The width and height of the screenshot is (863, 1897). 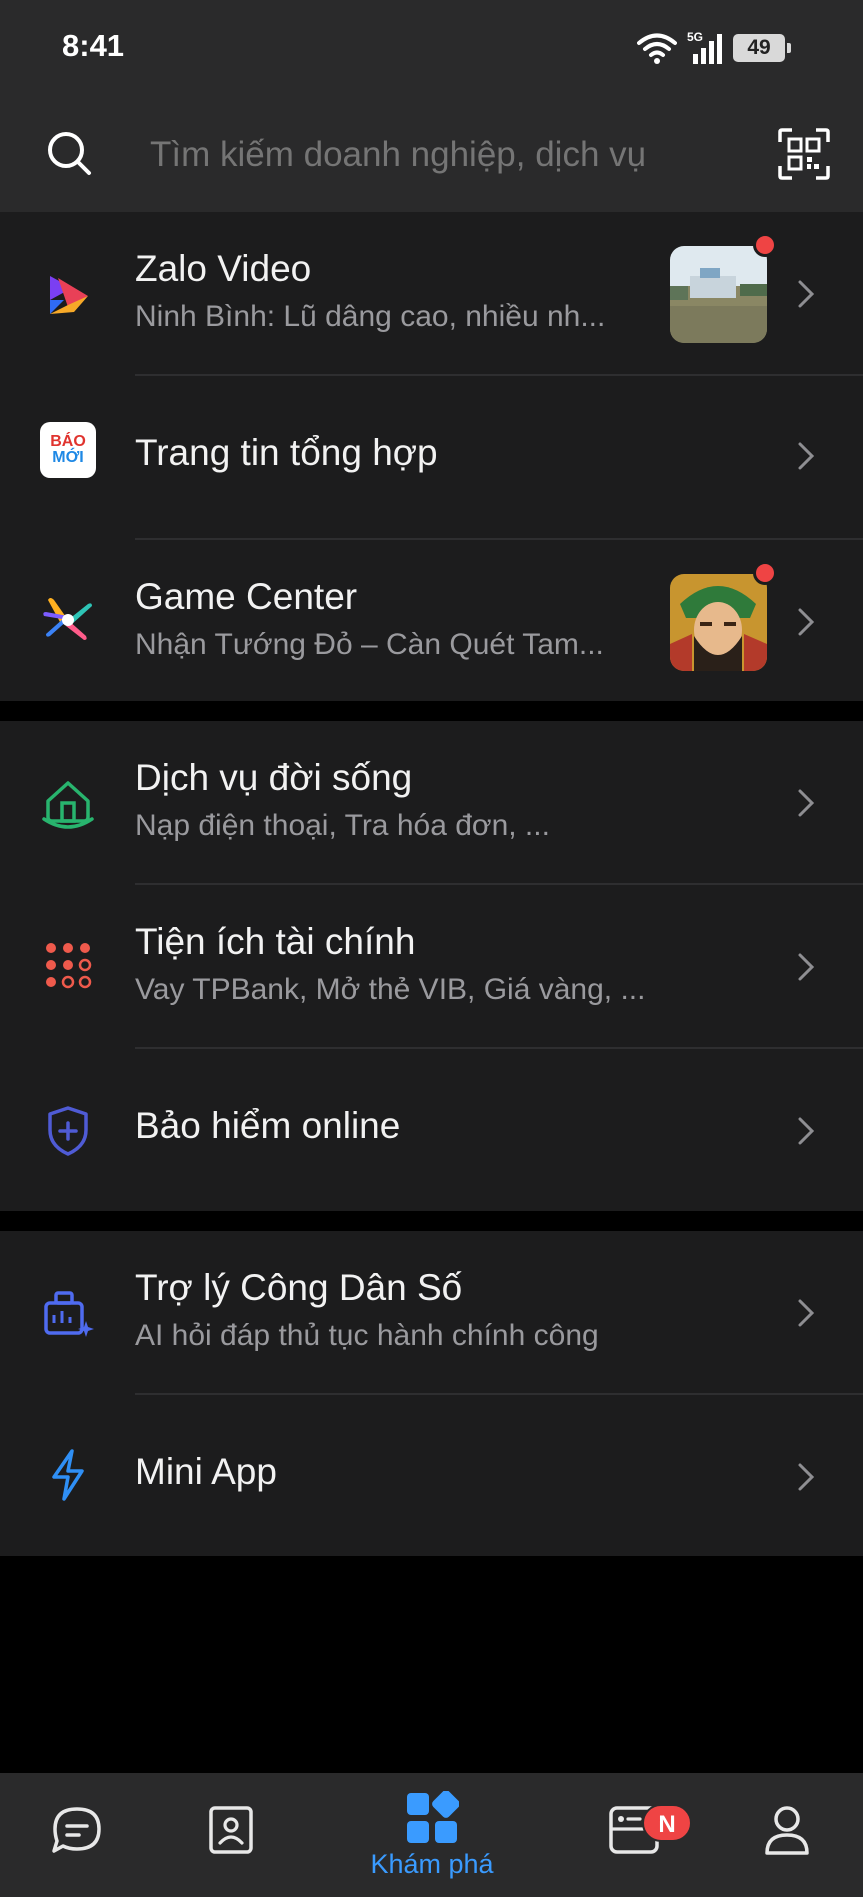 What do you see at coordinates (275, 941) in the screenshot?
I see `finance-utilities-title: Tiện ích tài chính` at bounding box center [275, 941].